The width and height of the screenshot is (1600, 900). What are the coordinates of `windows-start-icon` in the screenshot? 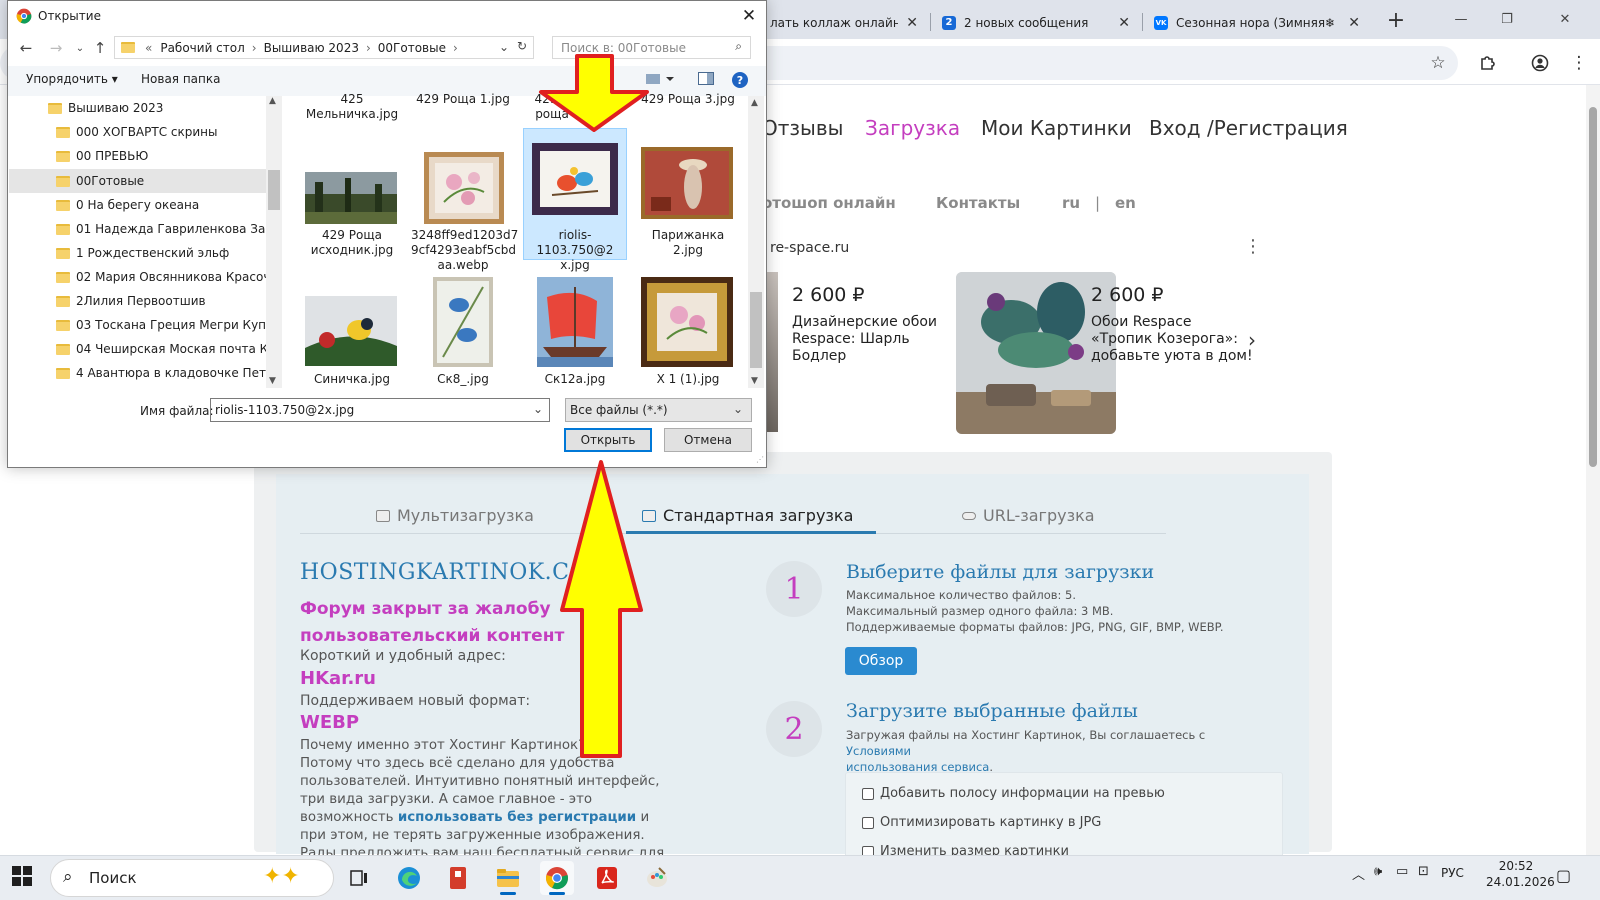 It's located at (24, 878).